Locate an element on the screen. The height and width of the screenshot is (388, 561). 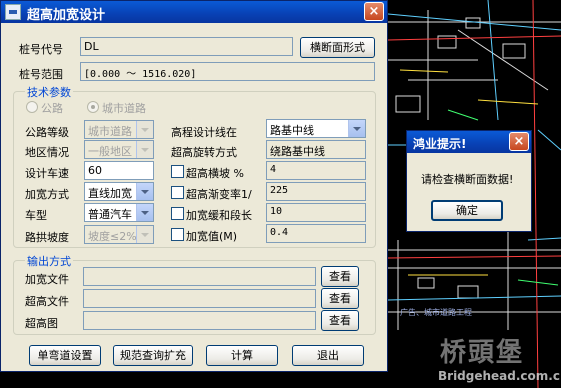
widen-value-field: 0.4 is located at coordinates (316, 233).